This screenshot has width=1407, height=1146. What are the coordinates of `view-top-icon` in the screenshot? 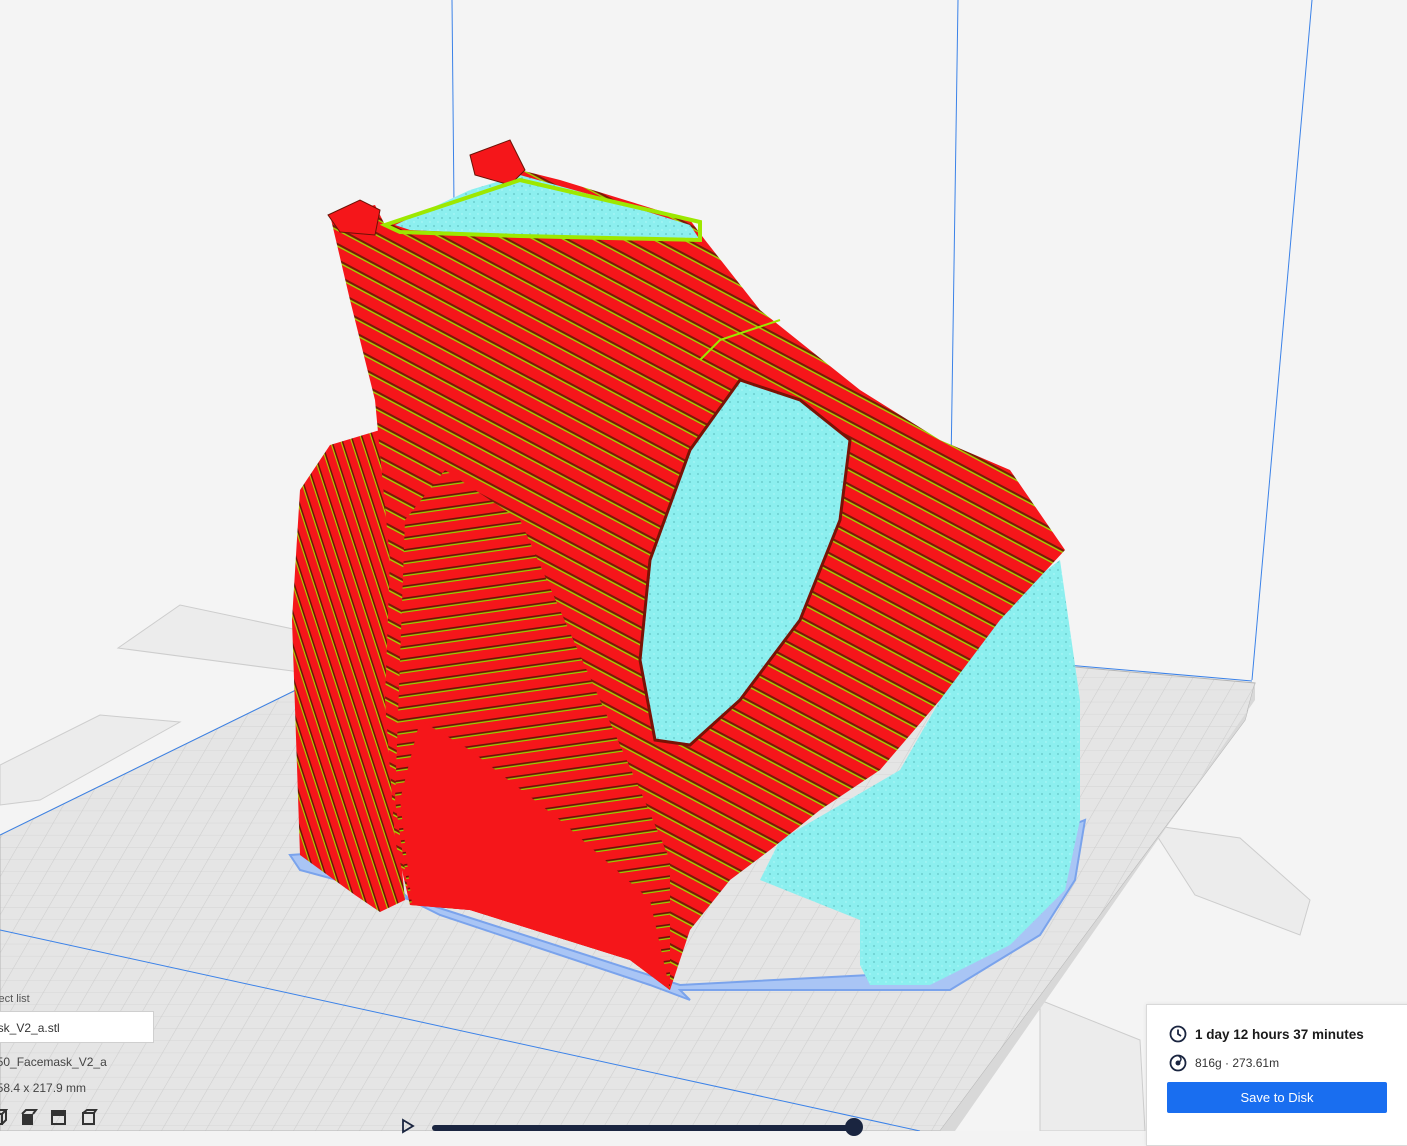 It's located at (59, 1118).